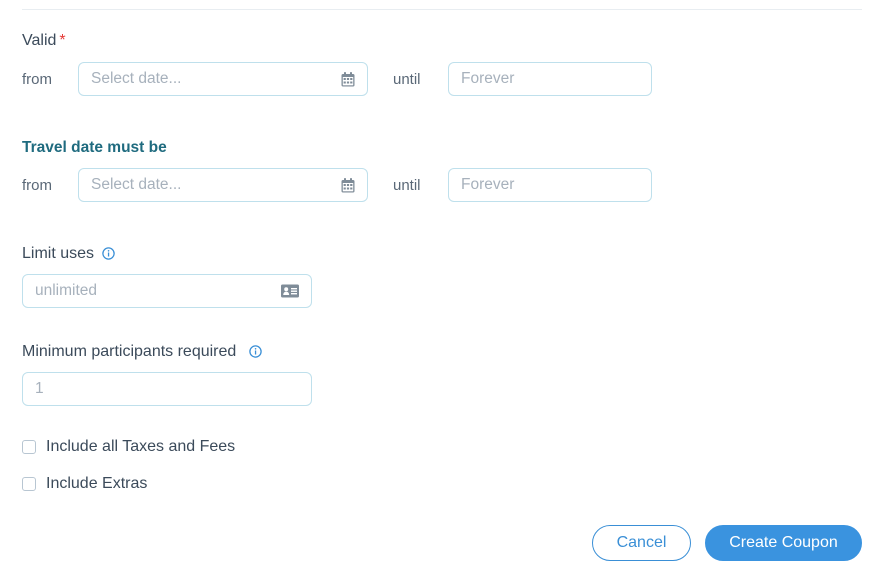 The width and height of the screenshot is (891, 588). What do you see at coordinates (37, 185) in the screenshot?
I see `travel-from-label: from` at bounding box center [37, 185].